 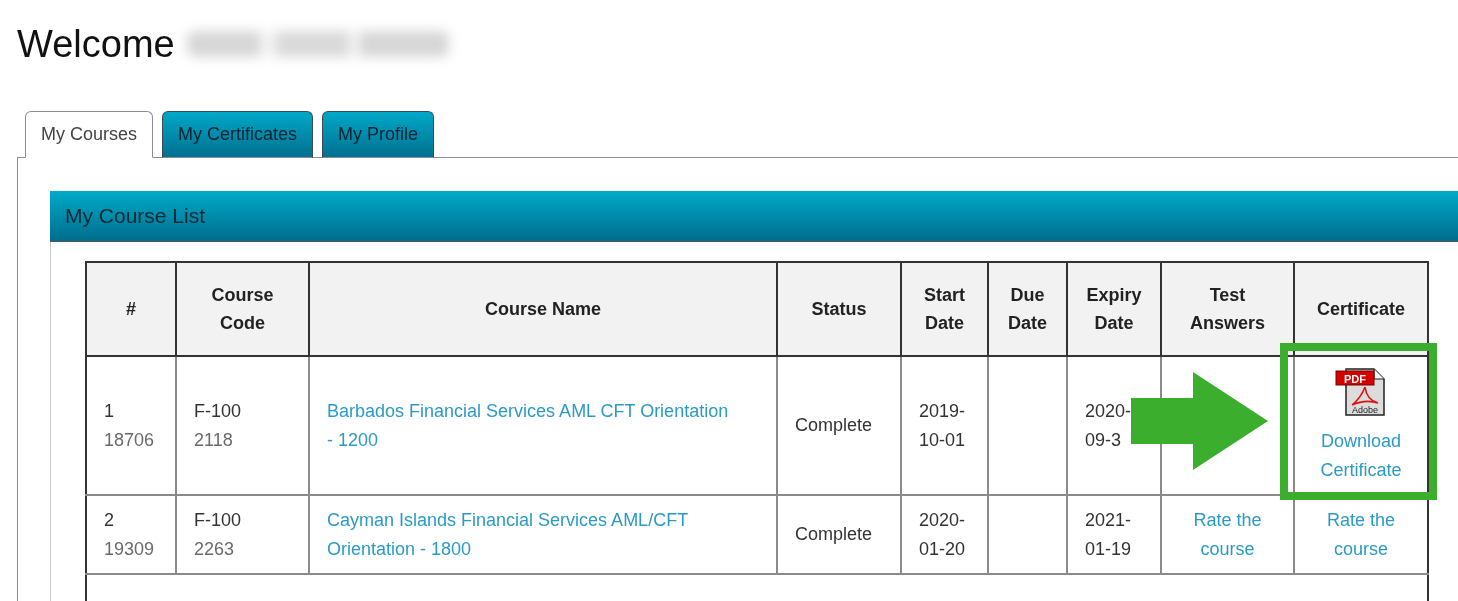 I want to click on expiry-date: 2021-01-19, so click(x=1109, y=534).